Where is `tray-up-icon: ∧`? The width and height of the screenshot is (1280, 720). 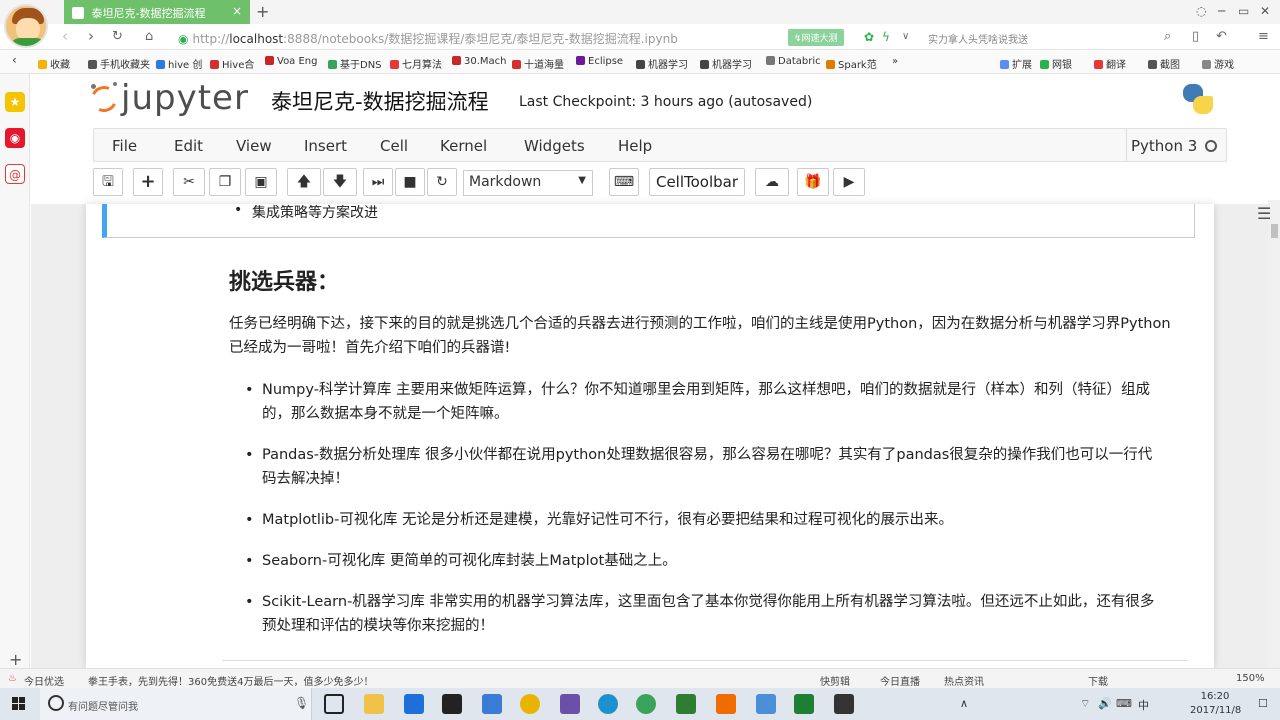 tray-up-icon: ∧ is located at coordinates (964, 703).